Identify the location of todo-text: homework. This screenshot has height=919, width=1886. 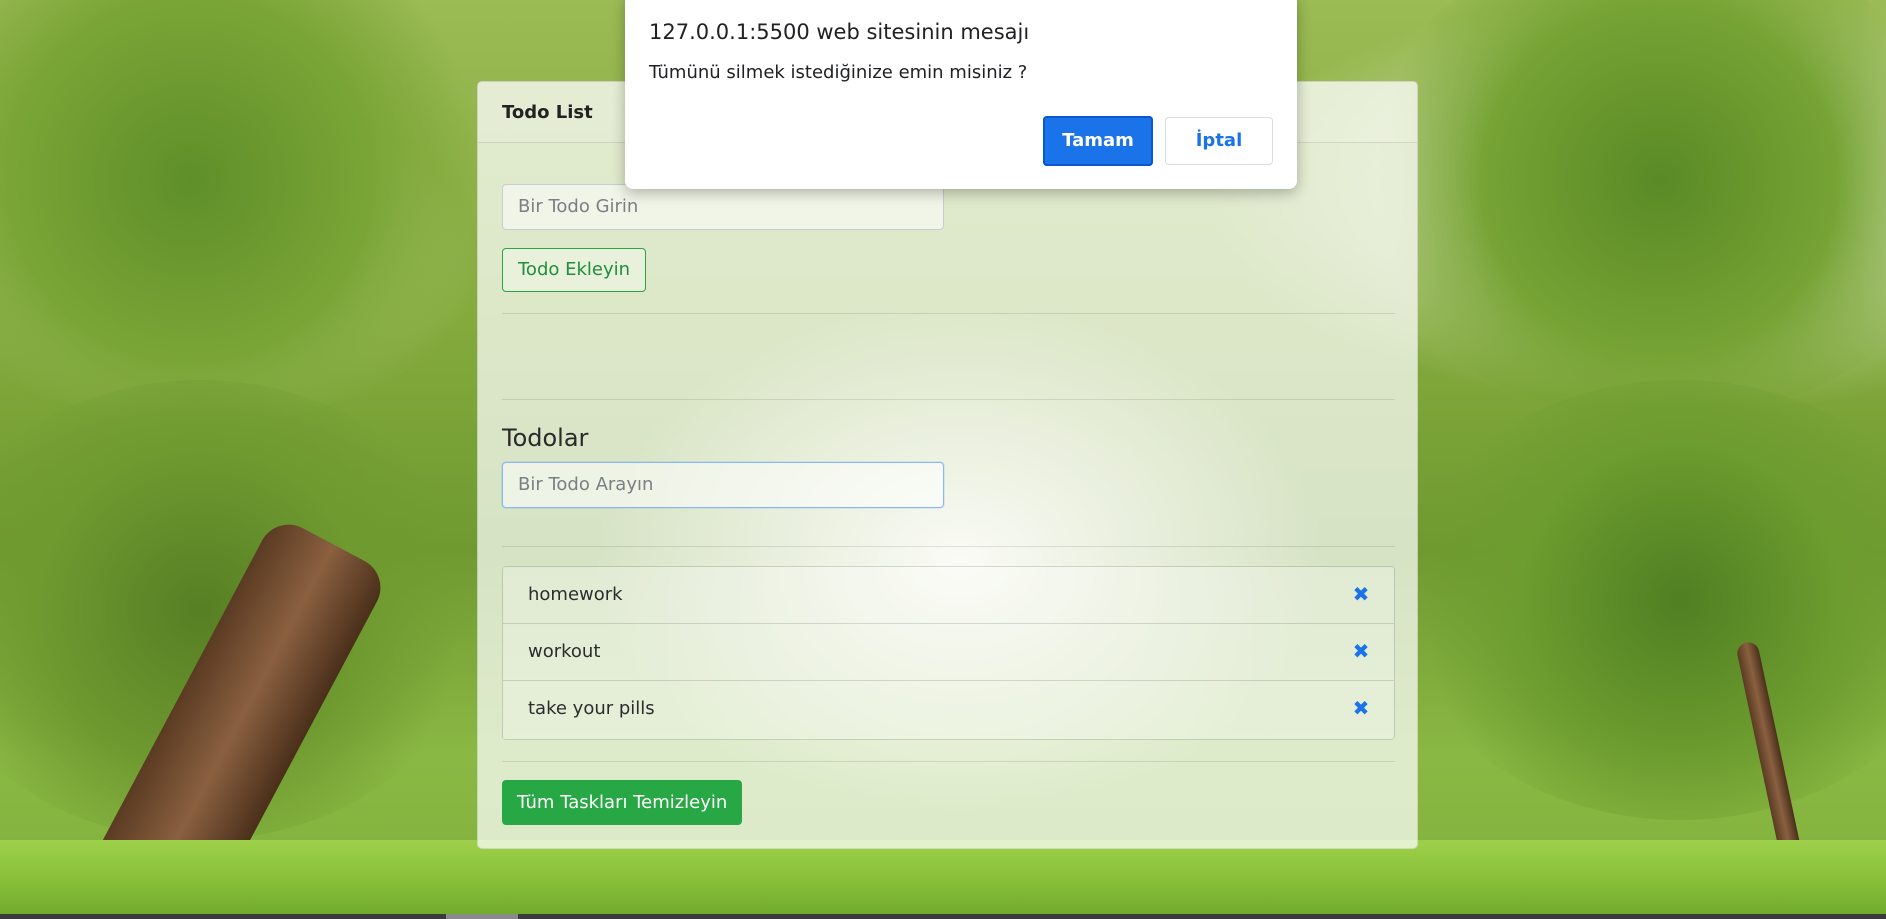
(575, 594).